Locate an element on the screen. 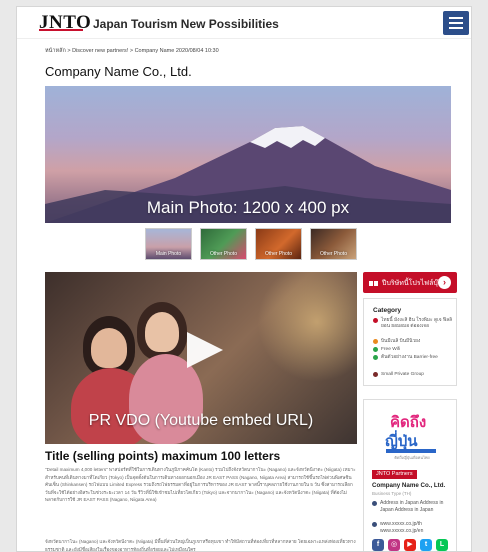 This screenshot has height=552, width=488. instagram-icon: ◎ is located at coordinates (394, 545).